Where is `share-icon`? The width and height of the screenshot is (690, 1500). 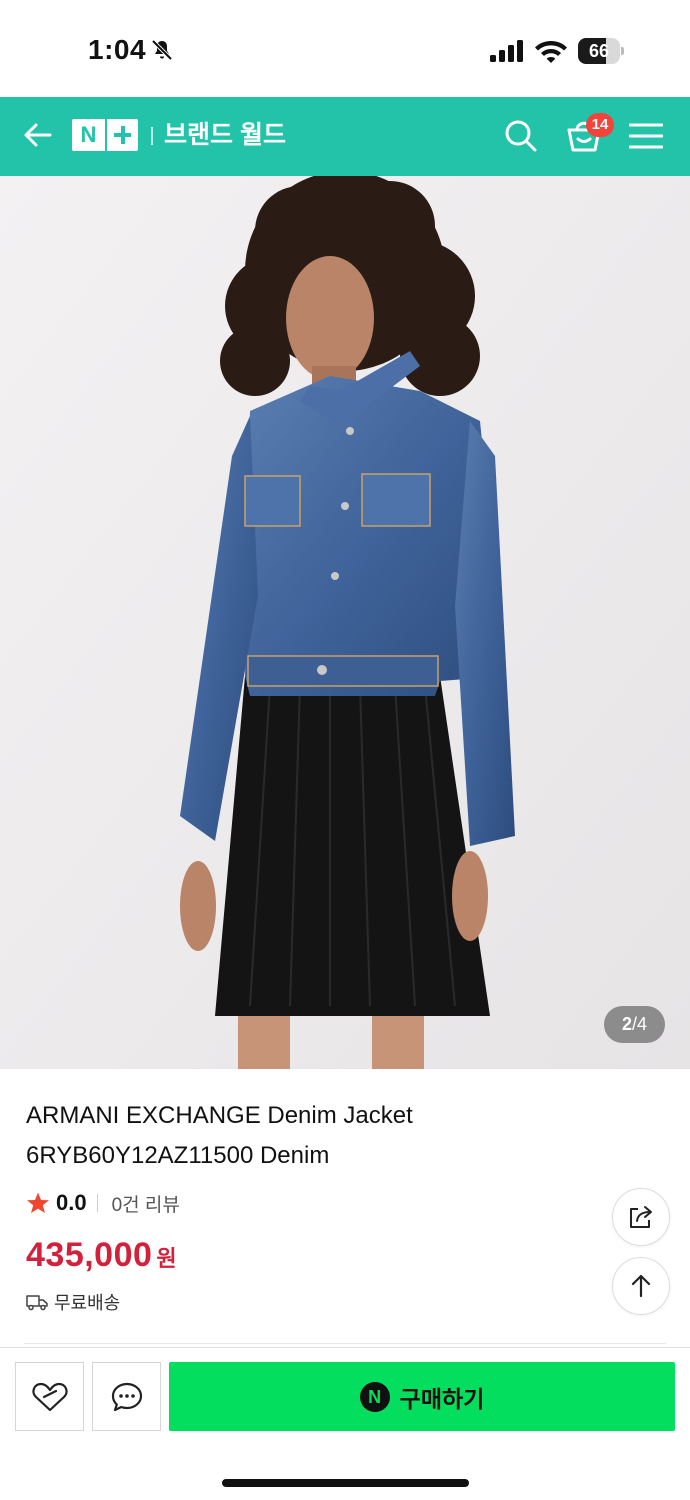
share-icon is located at coordinates (641, 1217).